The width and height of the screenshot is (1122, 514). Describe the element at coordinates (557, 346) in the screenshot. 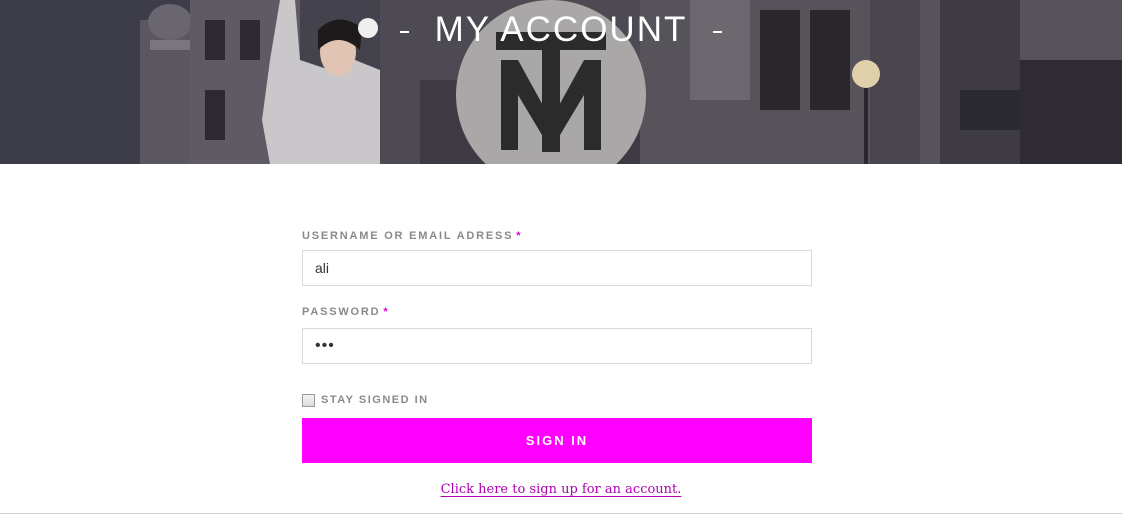

I see `password-field: •••` at that location.